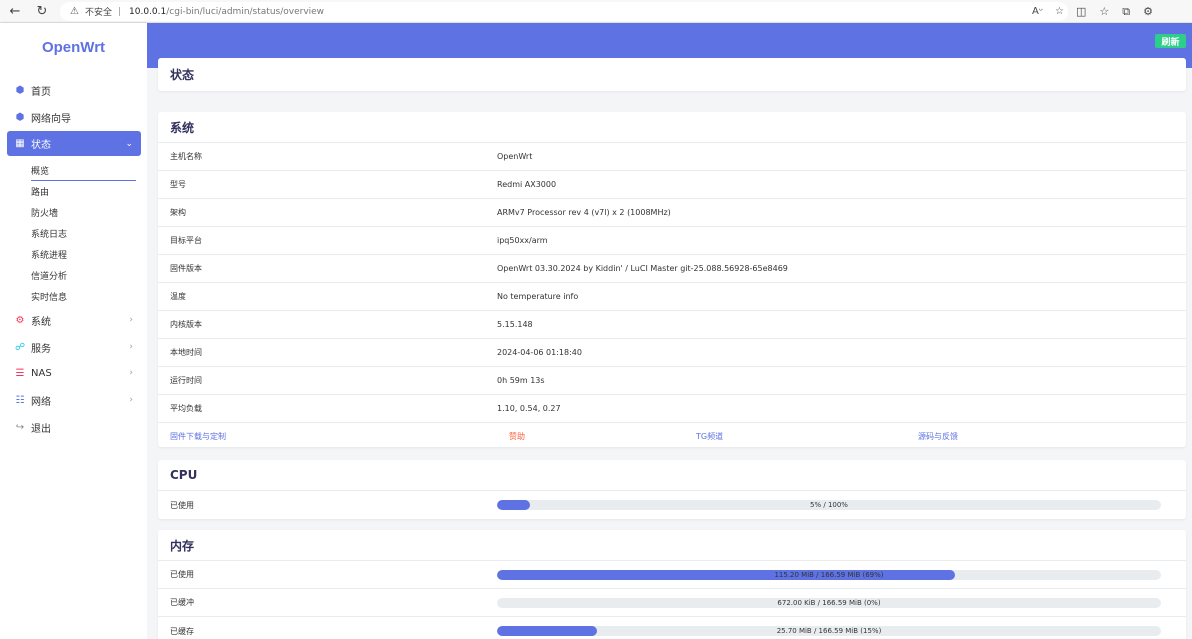 This screenshot has width=1192, height=639. What do you see at coordinates (74, 373) in the screenshot?
I see `sidebar-item-nas: ☰ NAS ›` at bounding box center [74, 373].